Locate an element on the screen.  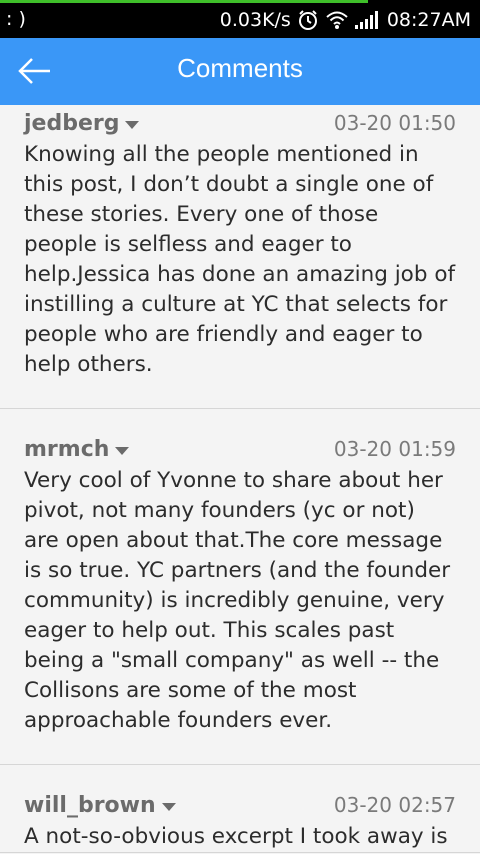
status-bar: : ) 0.03K/s 08:27AM is located at coordinates (240, 19).